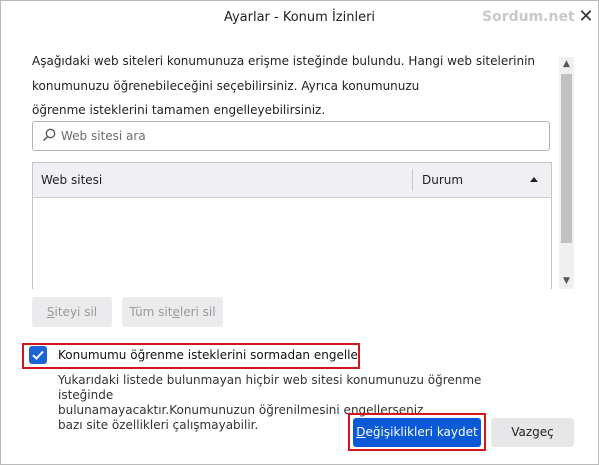 The image size is (599, 465). Describe the element at coordinates (176, 312) in the screenshot. I see `remove-all-access-key: e` at that location.